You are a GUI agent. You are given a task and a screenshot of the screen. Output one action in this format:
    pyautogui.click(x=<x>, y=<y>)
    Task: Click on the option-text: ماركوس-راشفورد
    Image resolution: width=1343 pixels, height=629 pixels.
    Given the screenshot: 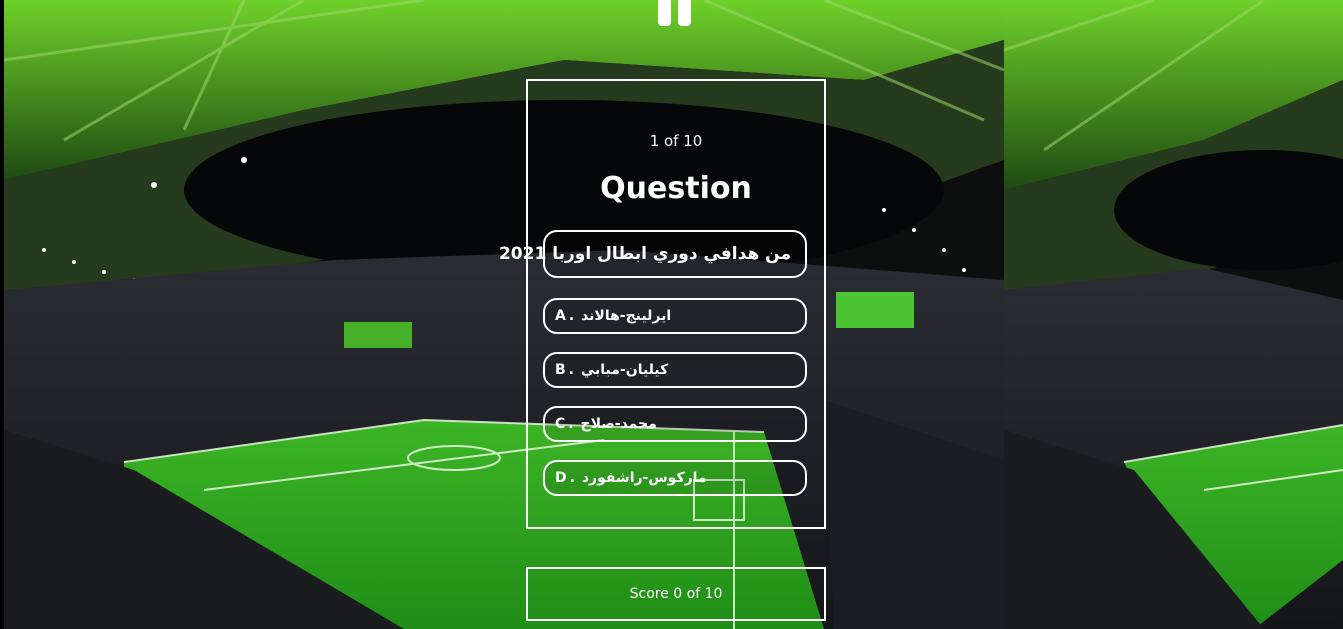 What is the action you would take?
    pyautogui.click(x=644, y=478)
    